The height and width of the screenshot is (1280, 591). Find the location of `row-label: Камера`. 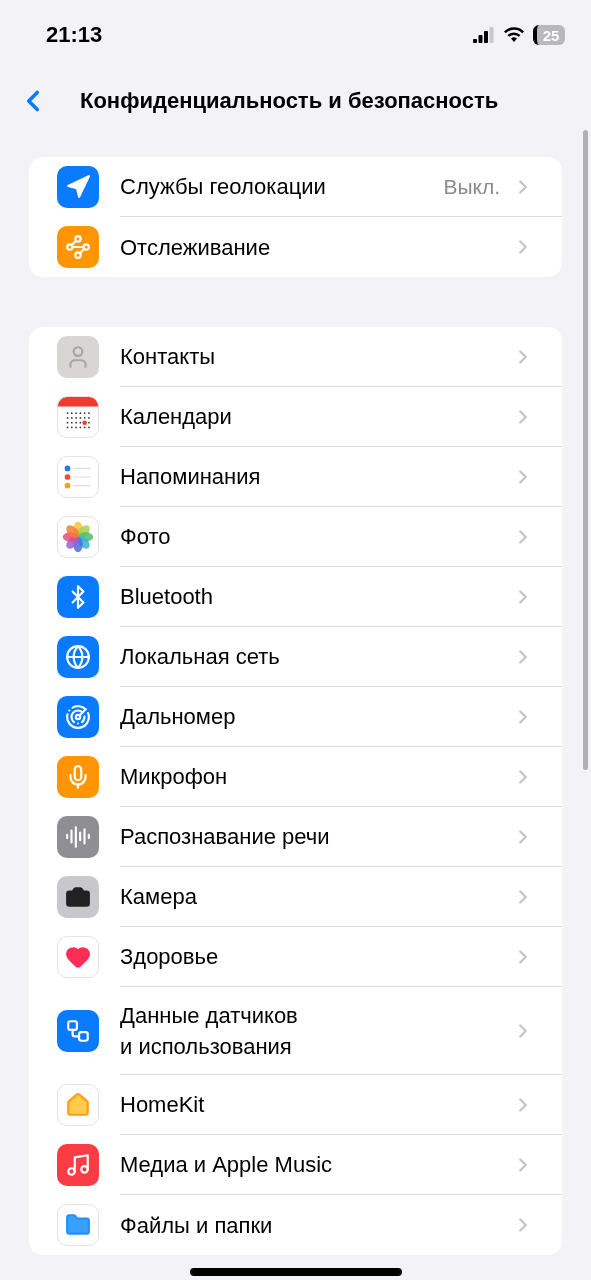

row-label: Камера is located at coordinates (159, 897).